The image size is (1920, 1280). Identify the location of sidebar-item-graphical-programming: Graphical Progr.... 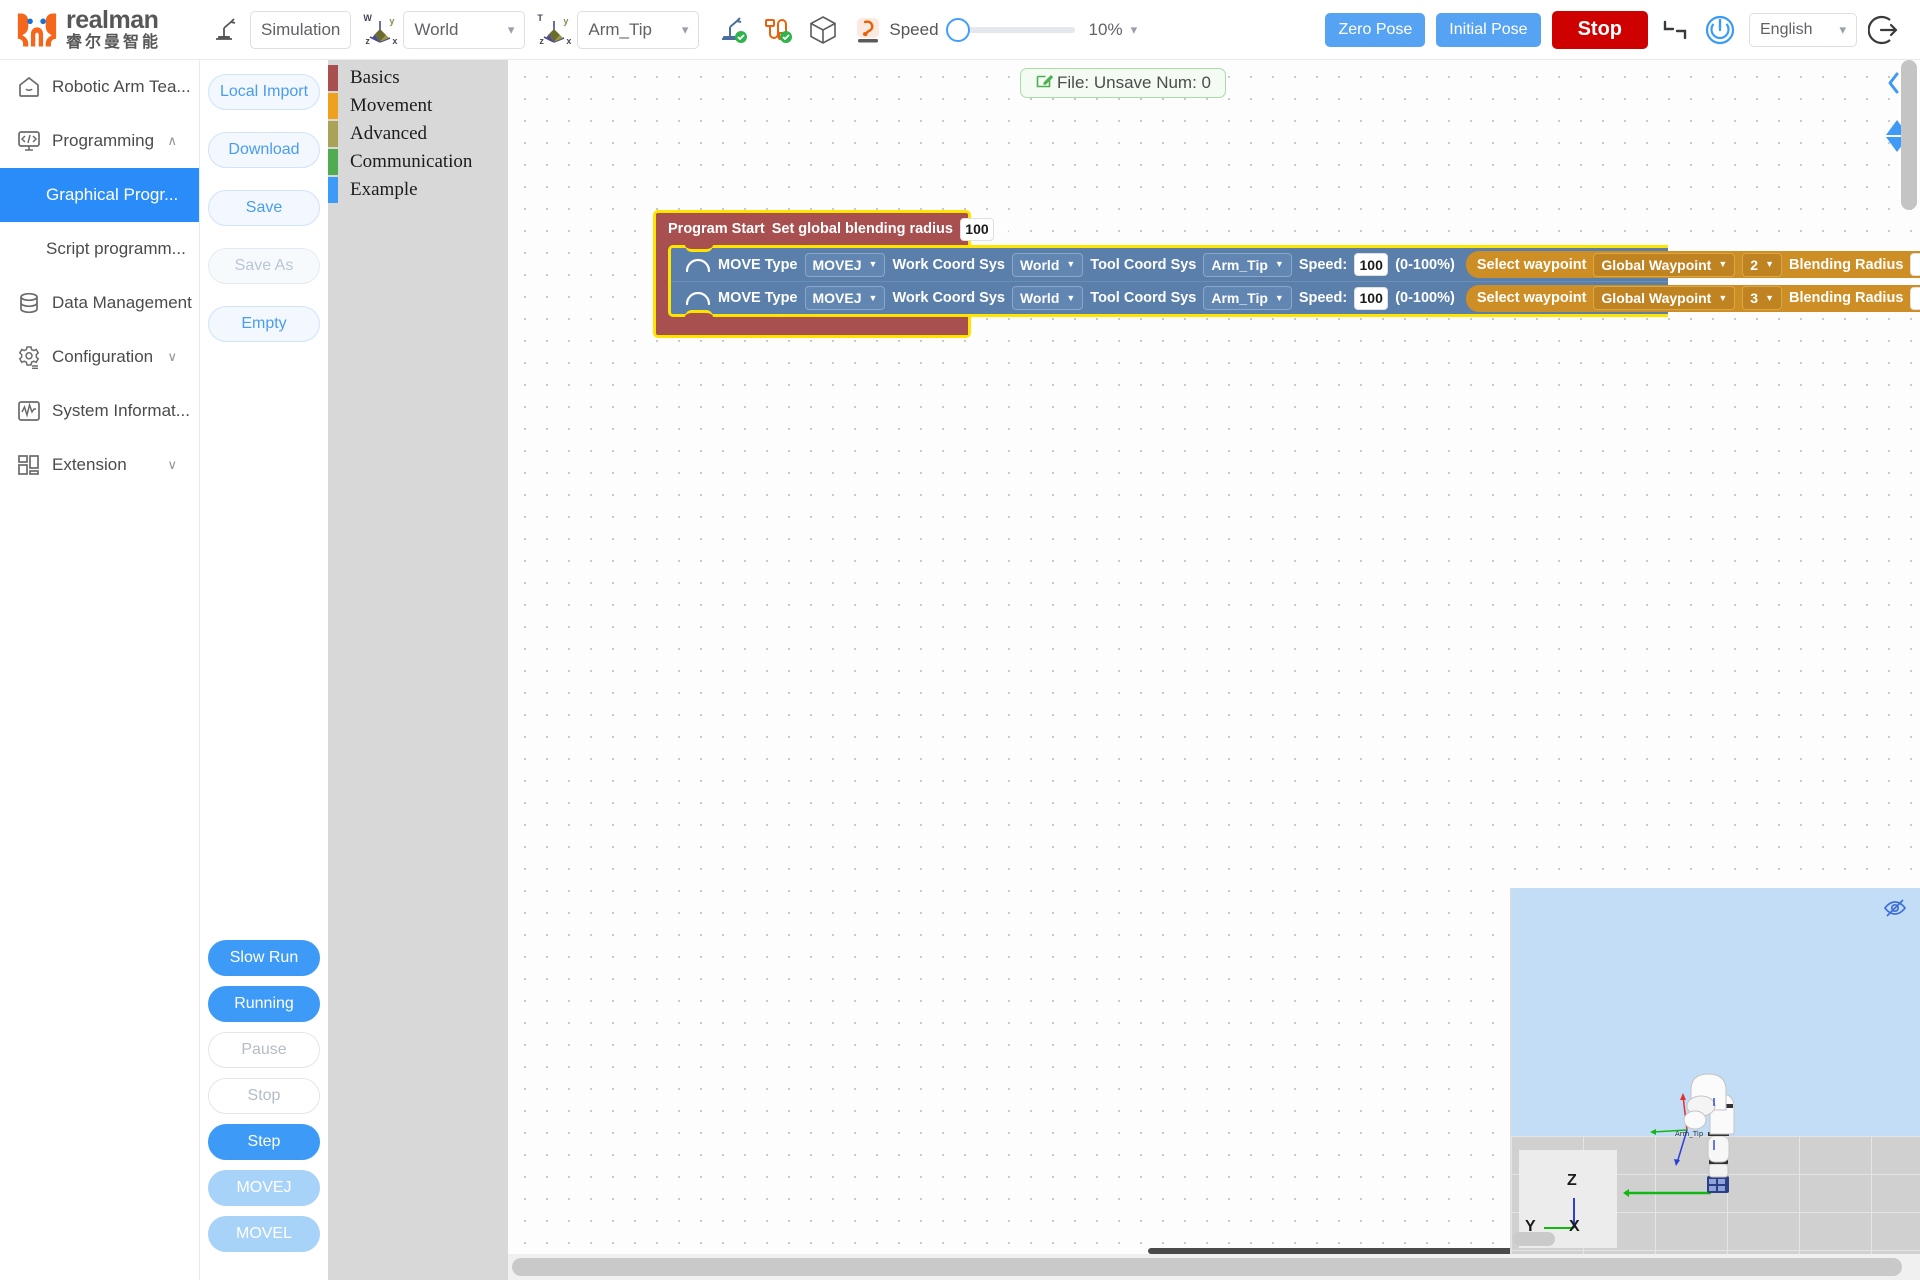
(99, 195).